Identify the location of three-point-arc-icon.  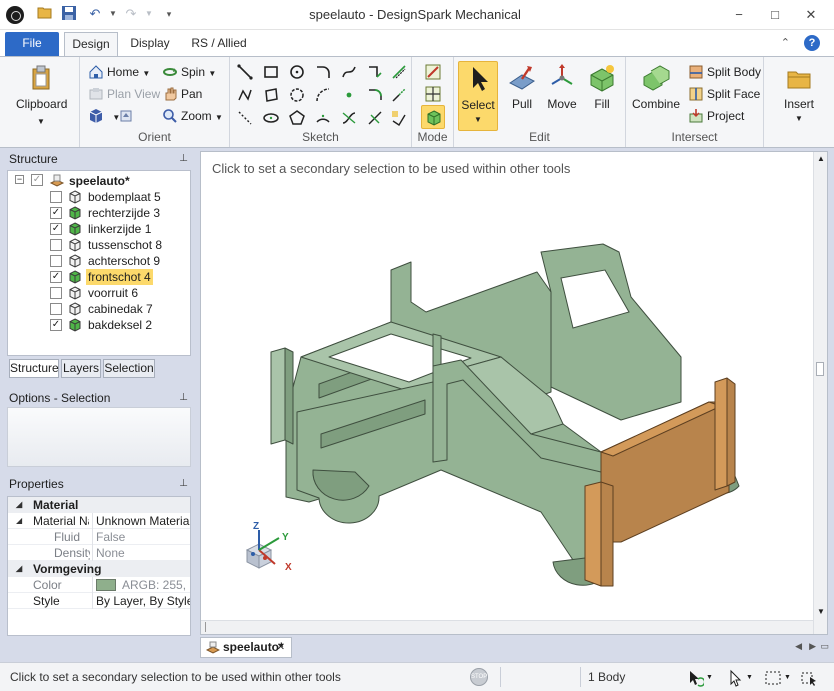
(323, 118).